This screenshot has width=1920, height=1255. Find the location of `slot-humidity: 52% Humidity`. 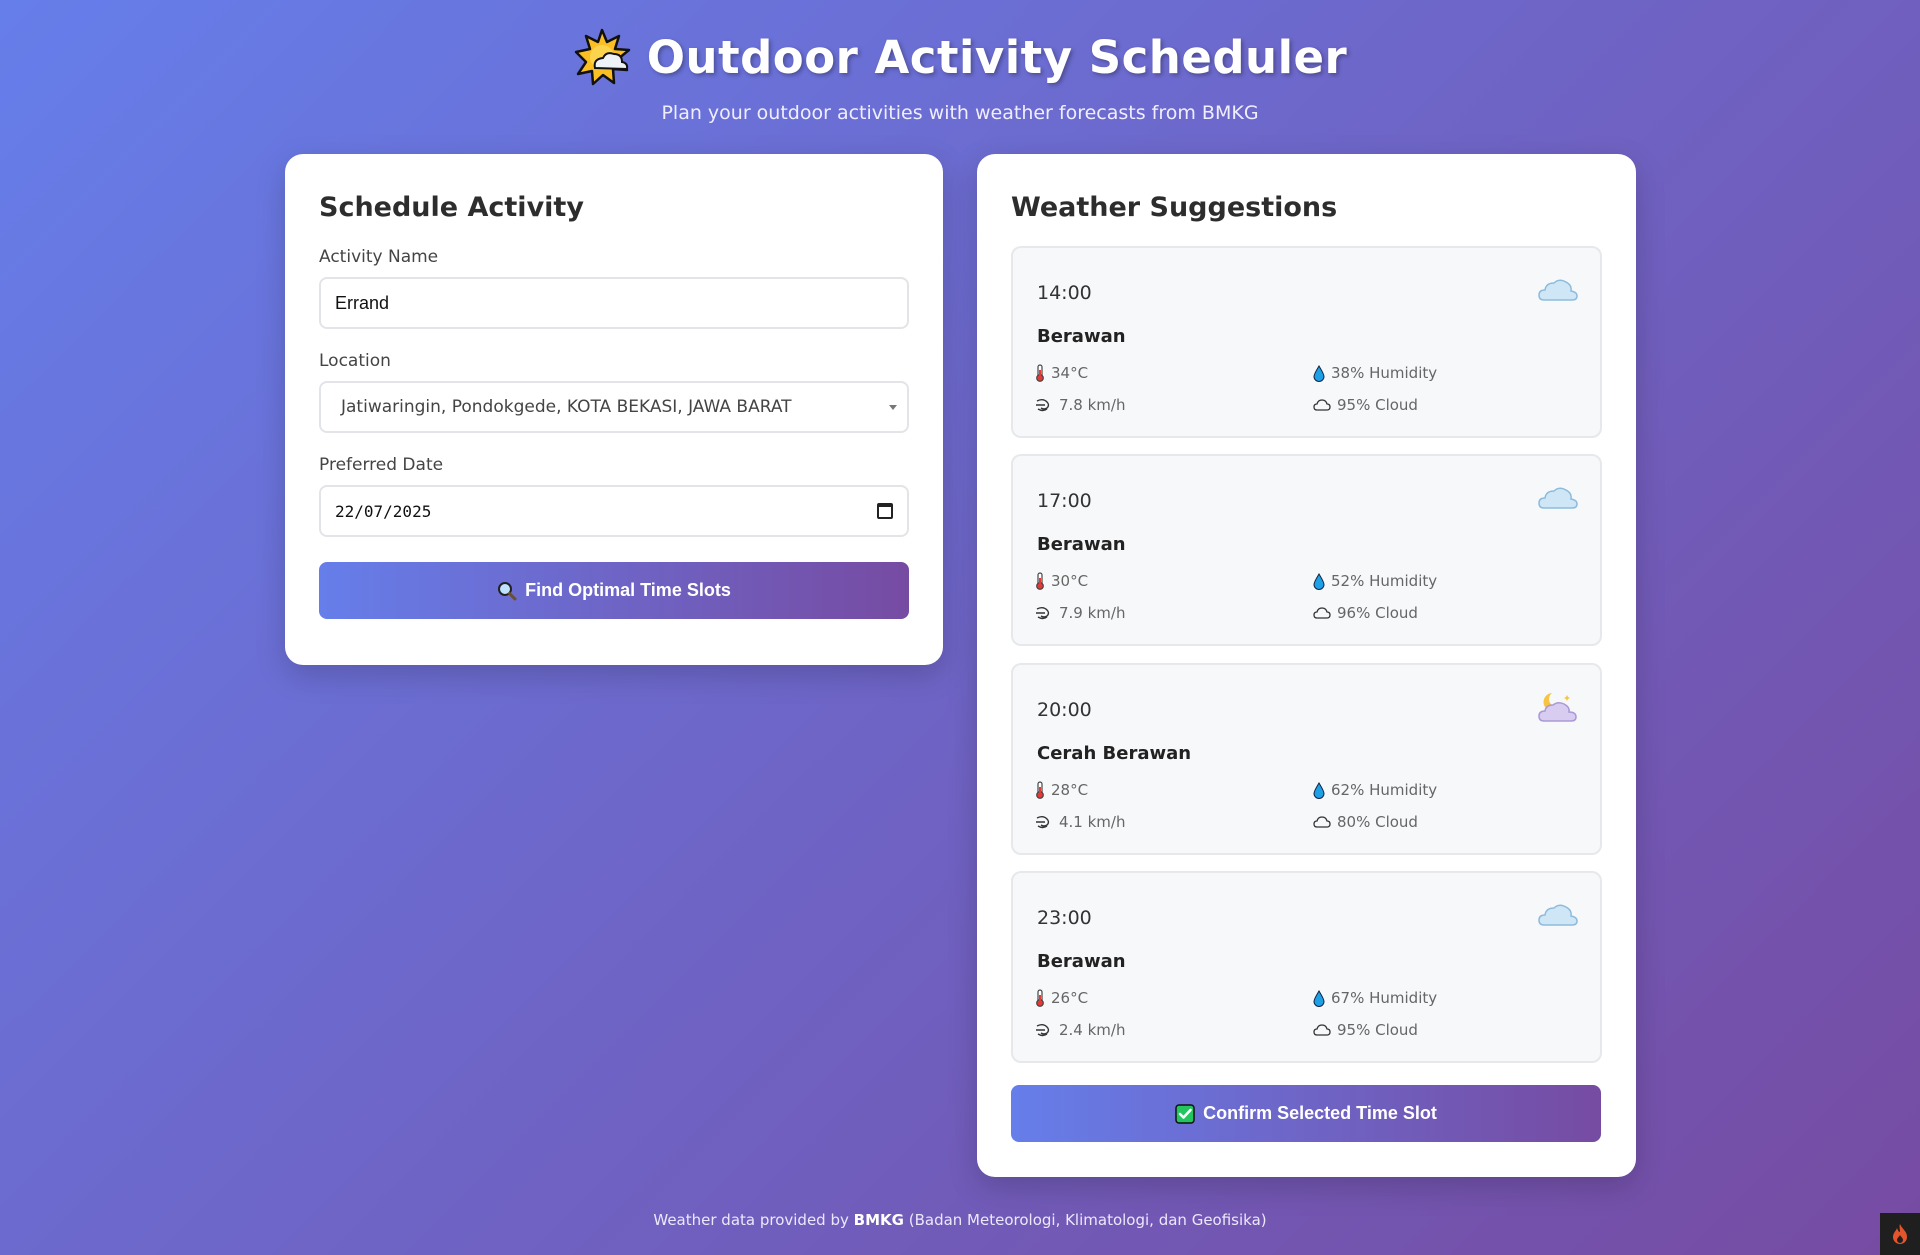

slot-humidity: 52% Humidity is located at coordinates (1375, 581).